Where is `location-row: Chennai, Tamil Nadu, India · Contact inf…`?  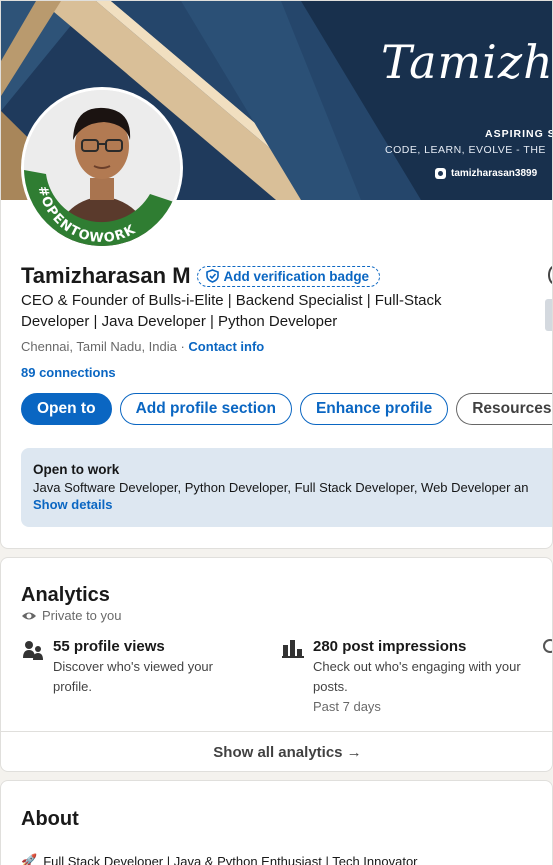 location-row: Chennai, Tamil Nadu, India · Contact inf… is located at coordinates (142, 346).